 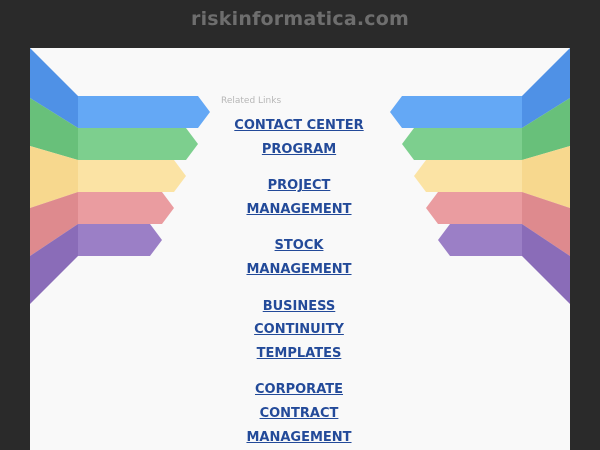 What do you see at coordinates (132, 176) in the screenshot?
I see `left-ribbon-yellow` at bounding box center [132, 176].